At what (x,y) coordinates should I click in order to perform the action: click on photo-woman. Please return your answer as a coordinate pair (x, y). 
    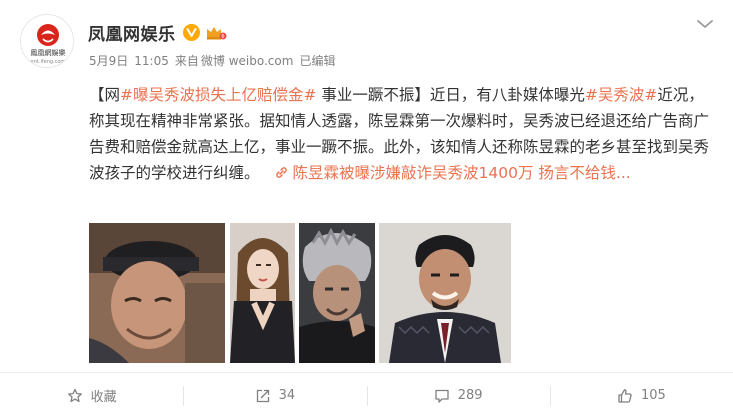
    Looking at the image, I should click on (262, 293).